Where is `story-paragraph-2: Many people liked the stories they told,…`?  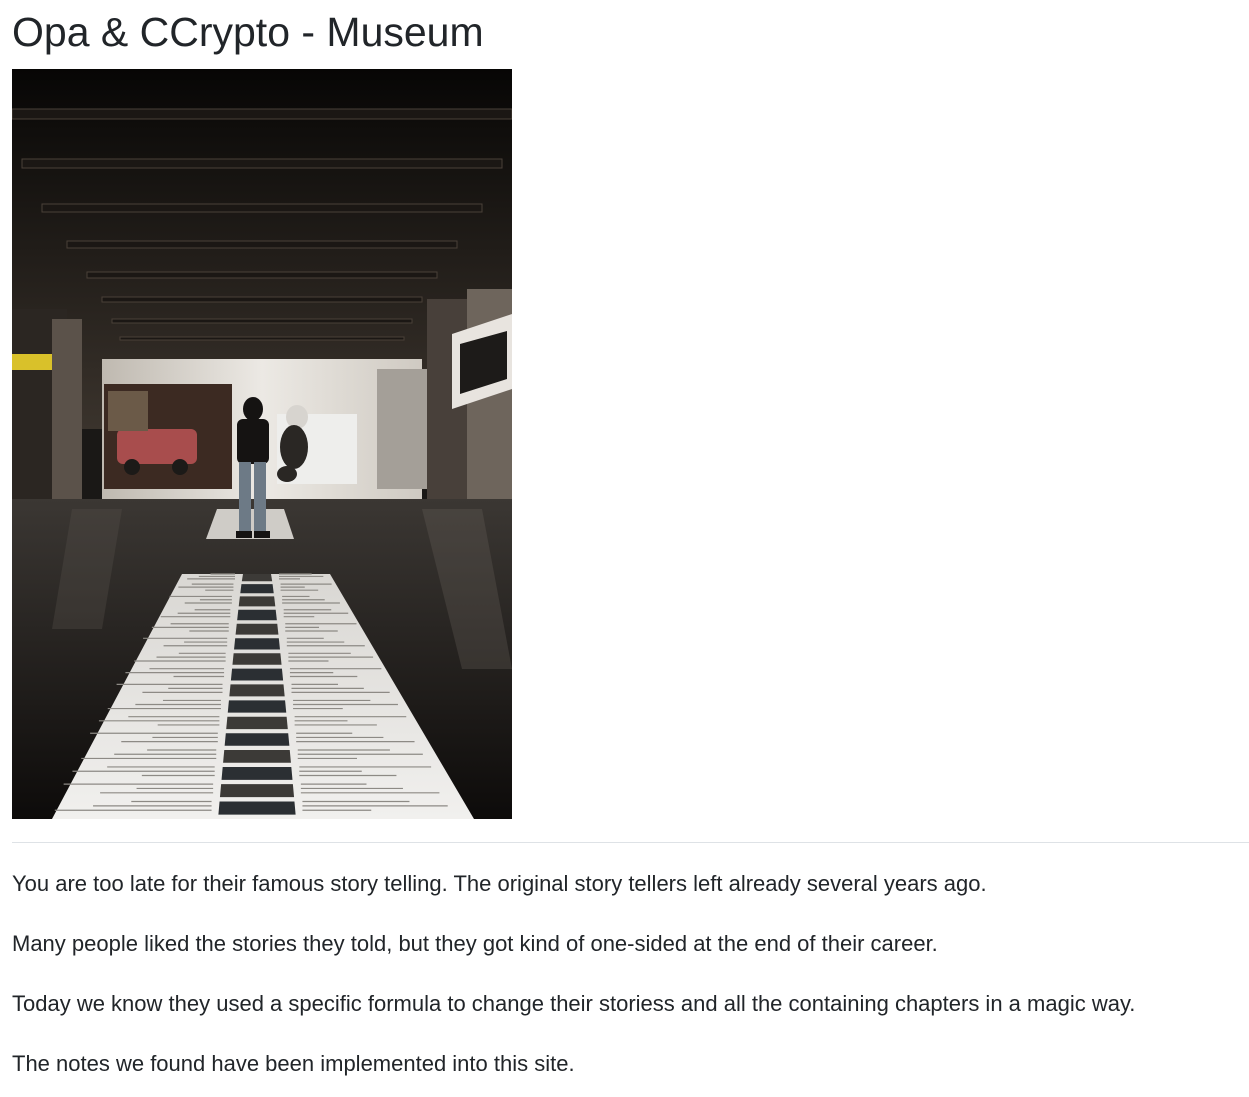
story-paragraph-2: Many people liked the stories they told,… is located at coordinates (475, 943).